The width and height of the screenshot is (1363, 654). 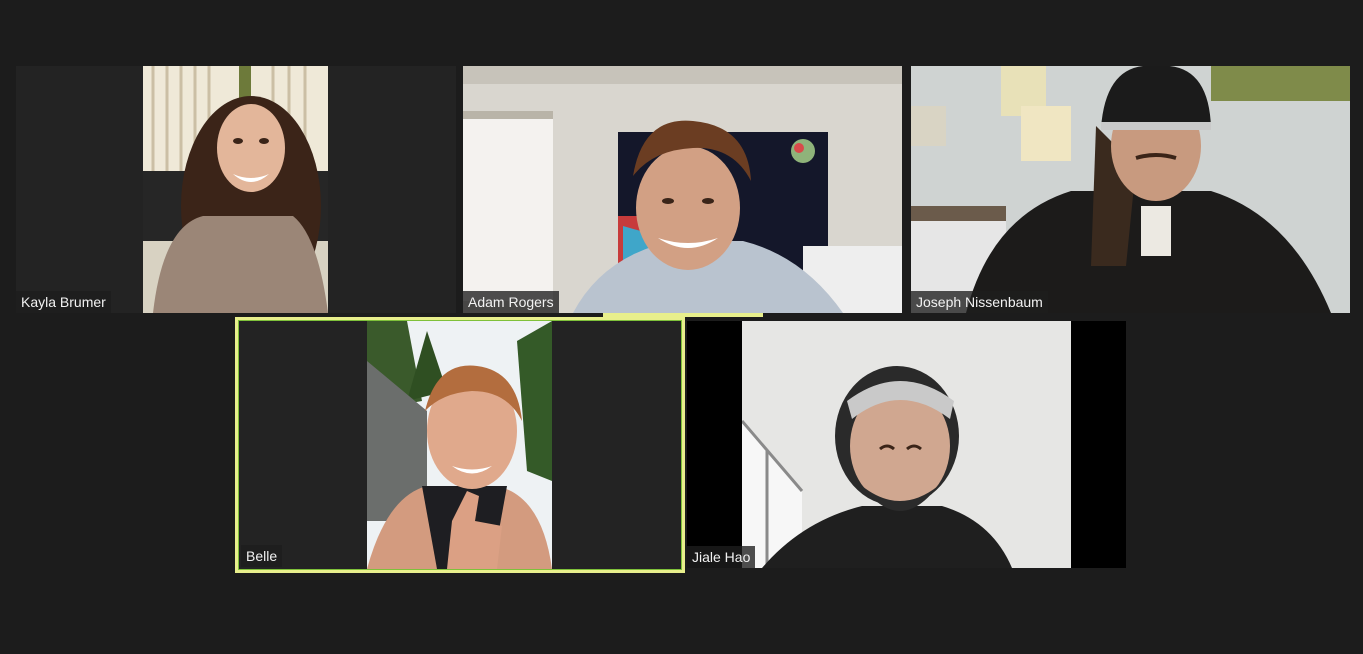 What do you see at coordinates (262, 556) in the screenshot?
I see `participant-name-label: Belle` at bounding box center [262, 556].